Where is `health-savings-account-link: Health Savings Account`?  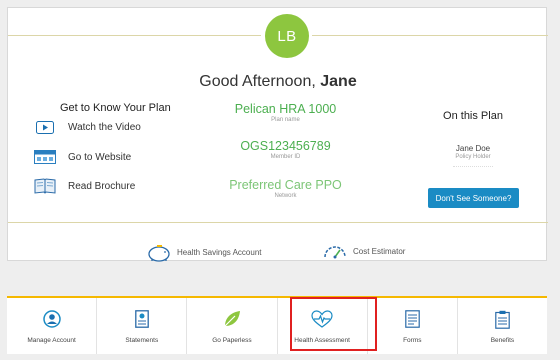 health-savings-account-link: Health Savings Account is located at coordinates (204, 252).